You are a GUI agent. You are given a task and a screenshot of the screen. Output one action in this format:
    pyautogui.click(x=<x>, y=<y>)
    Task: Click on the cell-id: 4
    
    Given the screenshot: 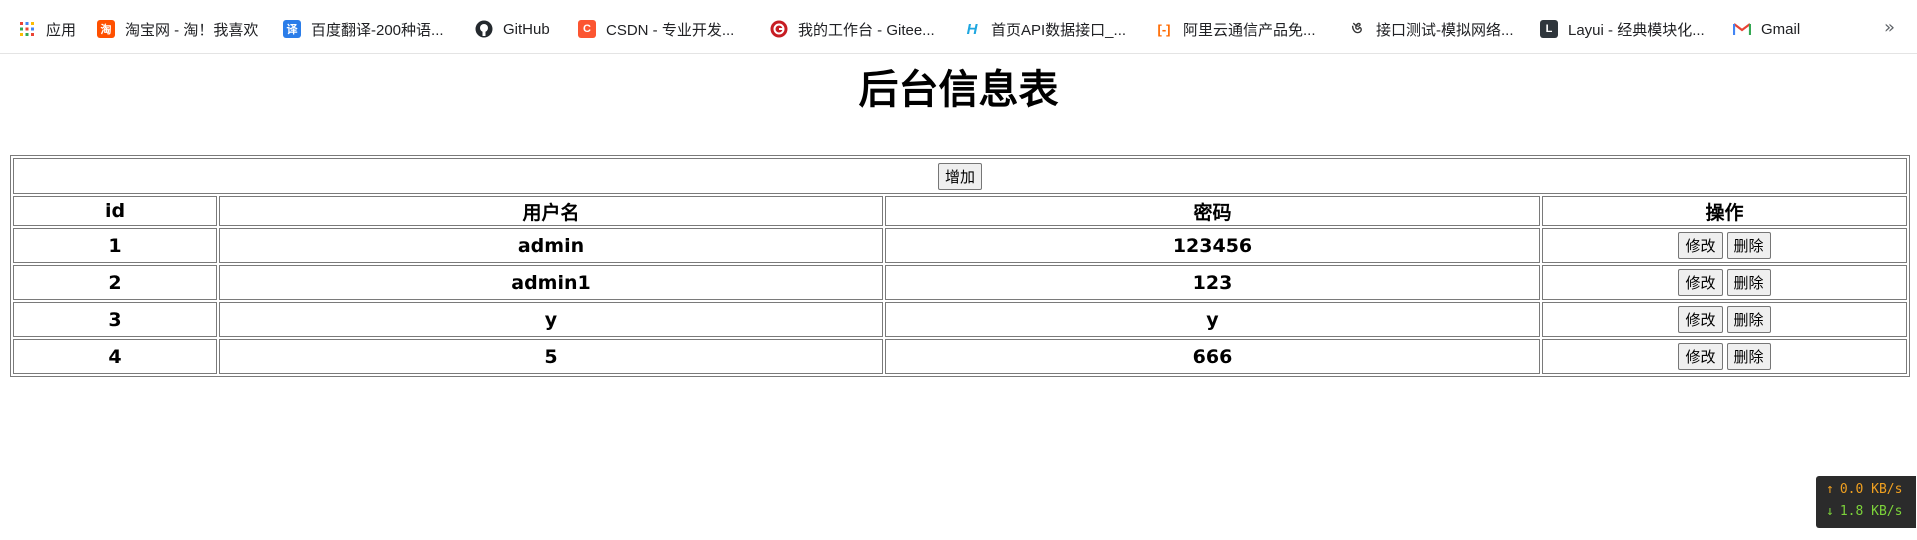 What is the action you would take?
    pyautogui.click(x=115, y=356)
    